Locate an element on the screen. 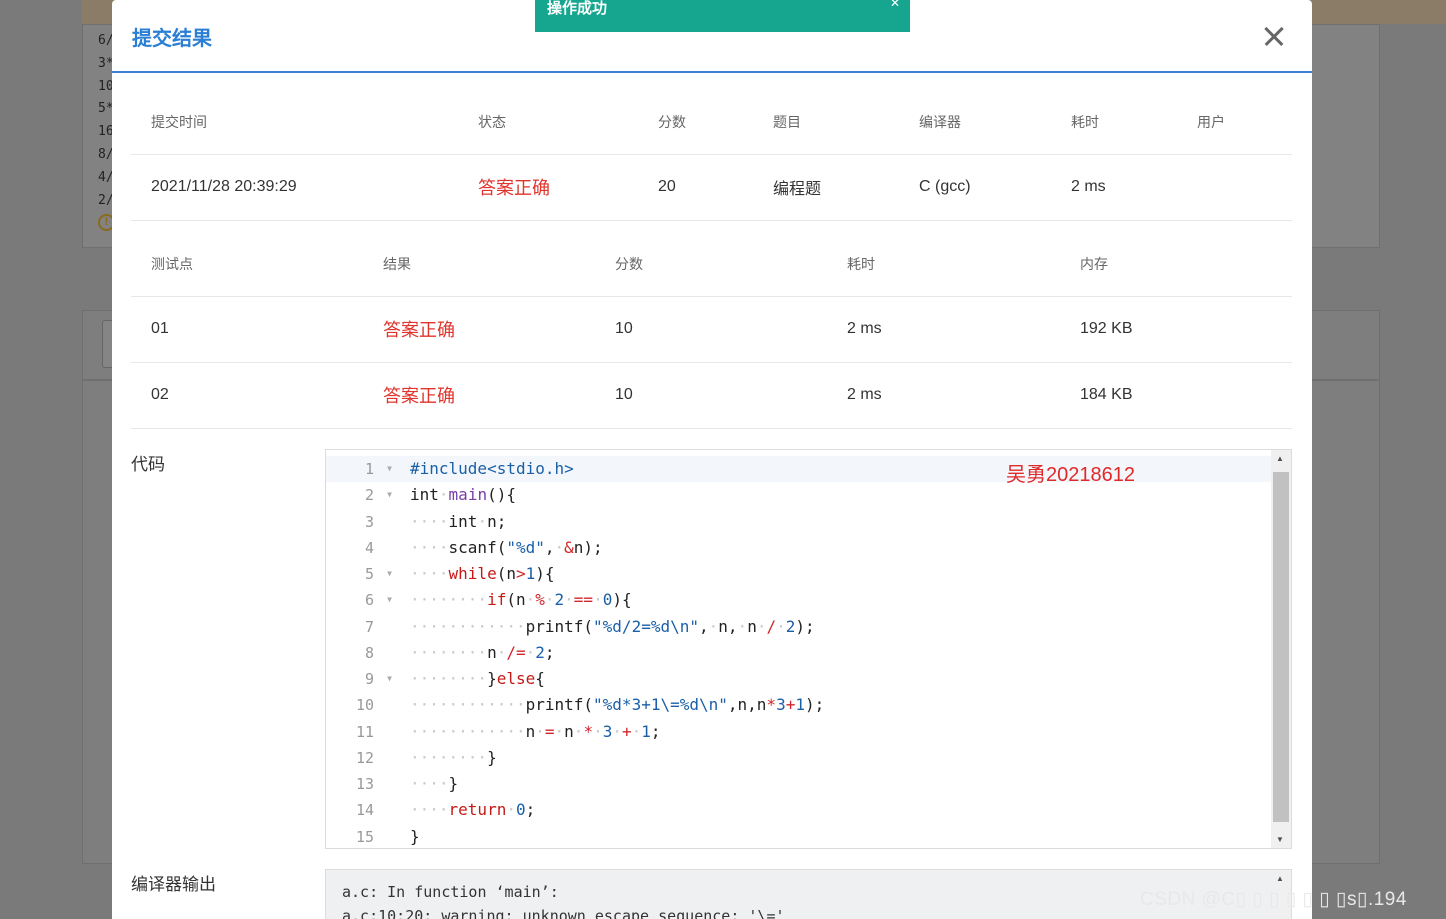 Image resolution: width=1446 pixels, height=919 pixels. line-number: 10 is located at coordinates (364, 705).